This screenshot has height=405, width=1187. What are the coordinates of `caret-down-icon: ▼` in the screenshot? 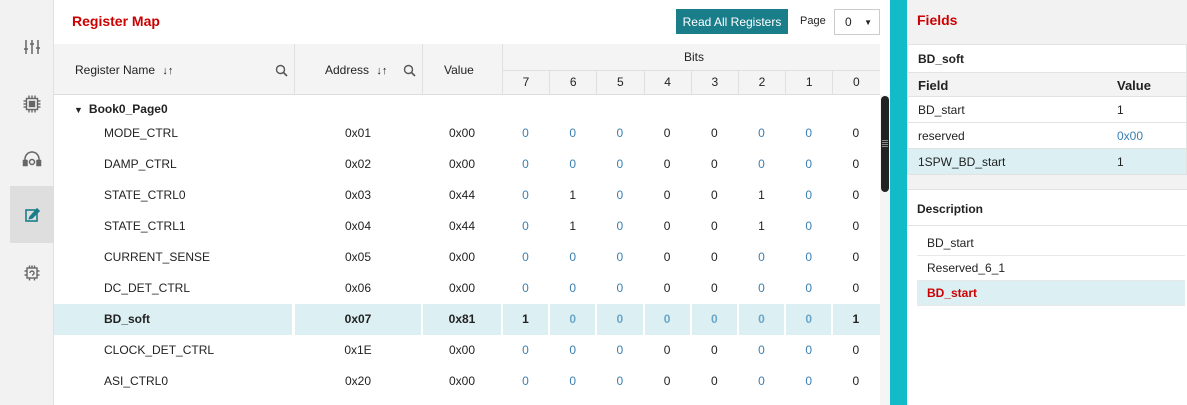 It's located at (78, 110).